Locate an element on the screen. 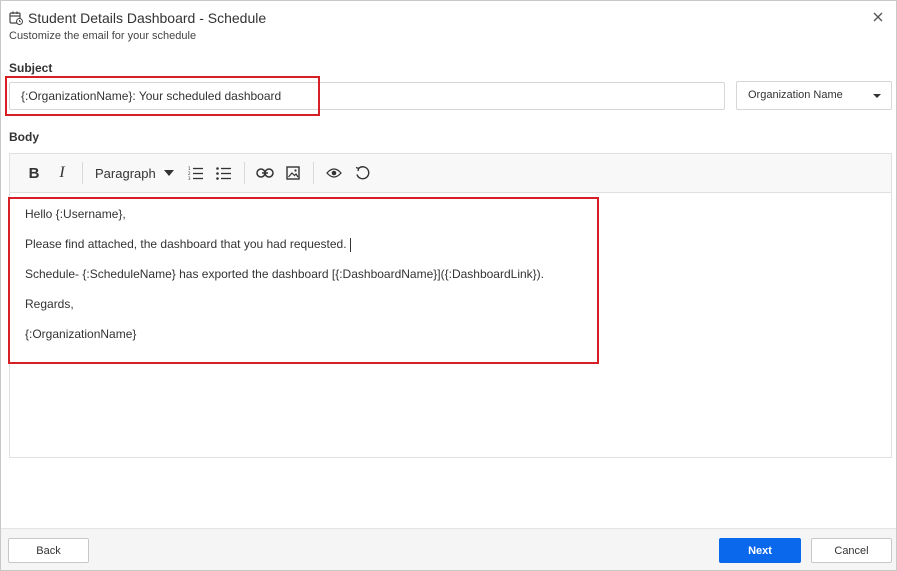  placeholder-dropdown: Organization Name is located at coordinates (814, 95).